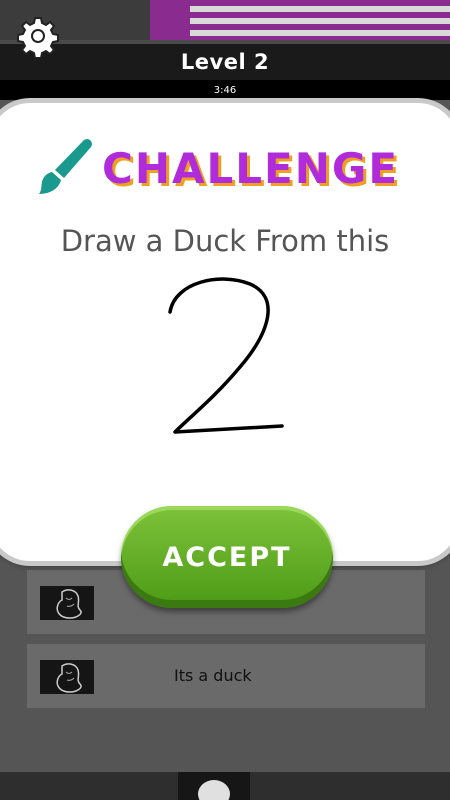 The width and height of the screenshot is (450, 800). I want to click on accept-button-label: ACCEPT, so click(227, 557).